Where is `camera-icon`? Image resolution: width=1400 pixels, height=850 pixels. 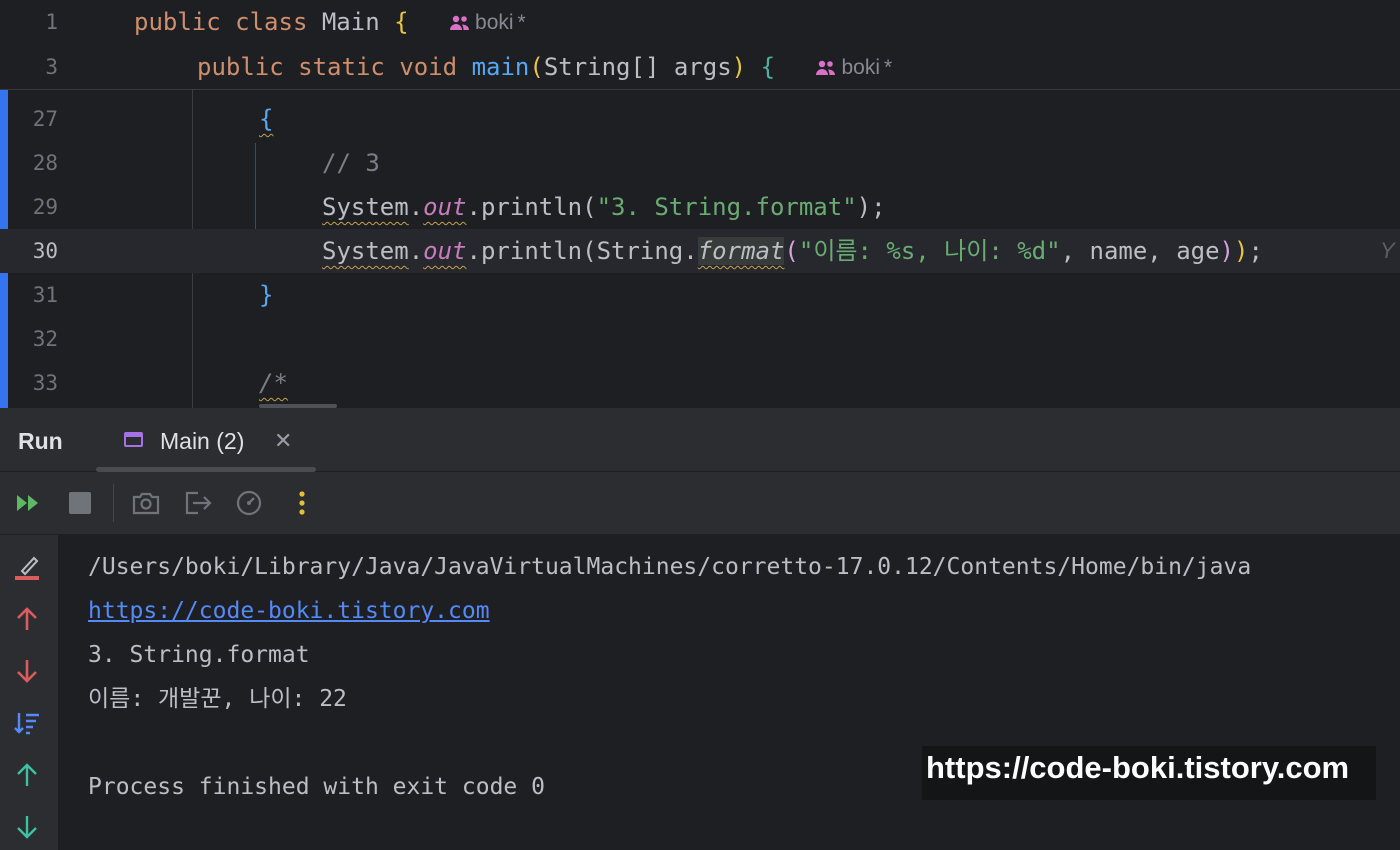
camera-icon is located at coordinates (146, 503).